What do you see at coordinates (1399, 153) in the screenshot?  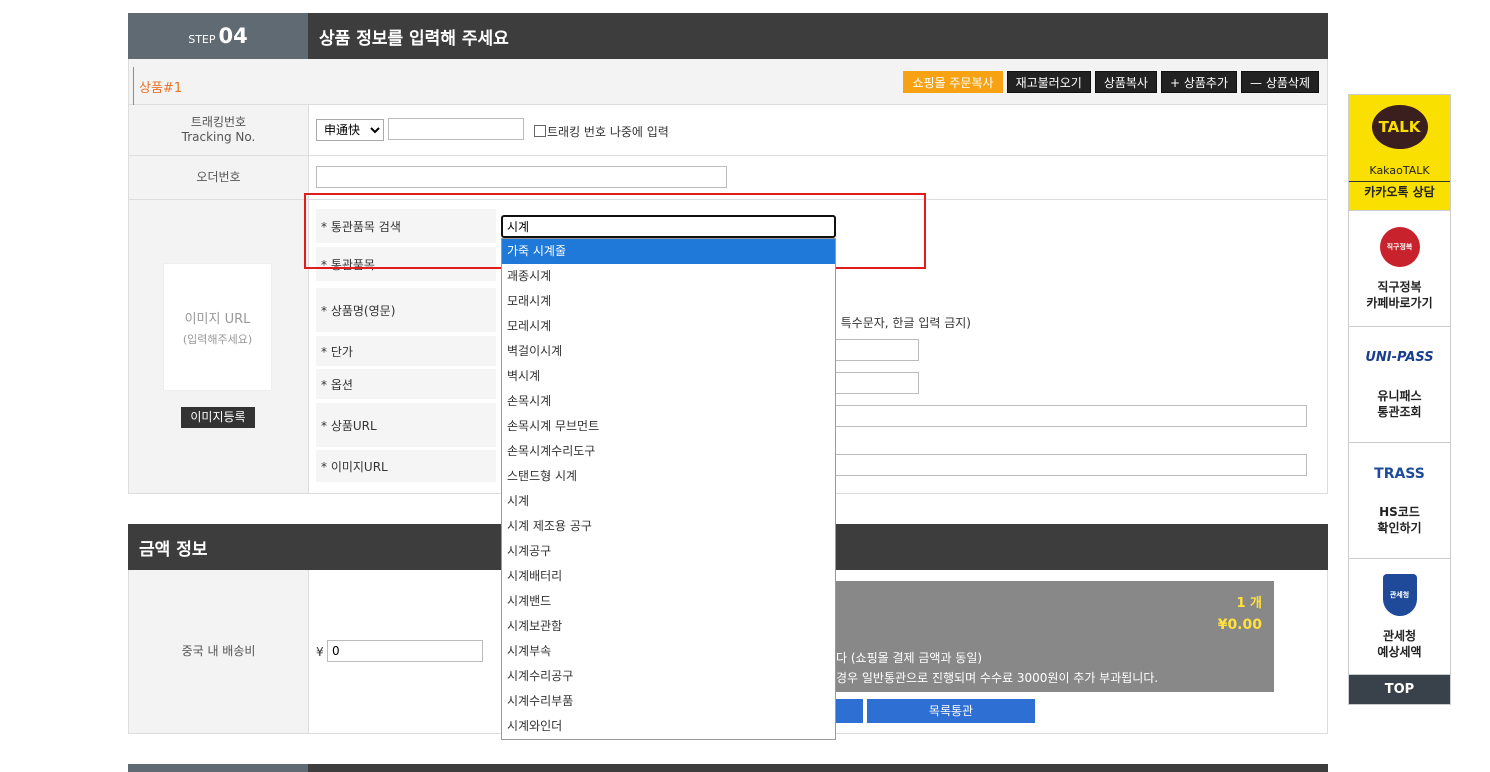 I see `kakao-consult-link: TALK KakaoTALK 카카오톡 상담` at bounding box center [1399, 153].